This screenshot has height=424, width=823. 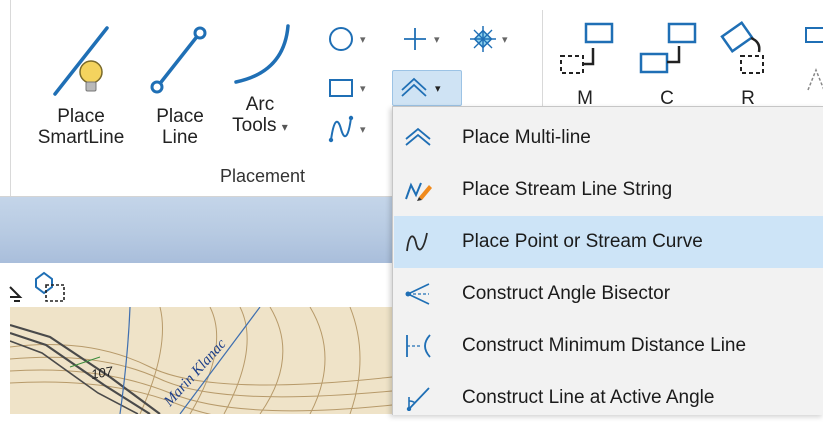 I want to click on scale-button-partial, so click(x=810, y=63).